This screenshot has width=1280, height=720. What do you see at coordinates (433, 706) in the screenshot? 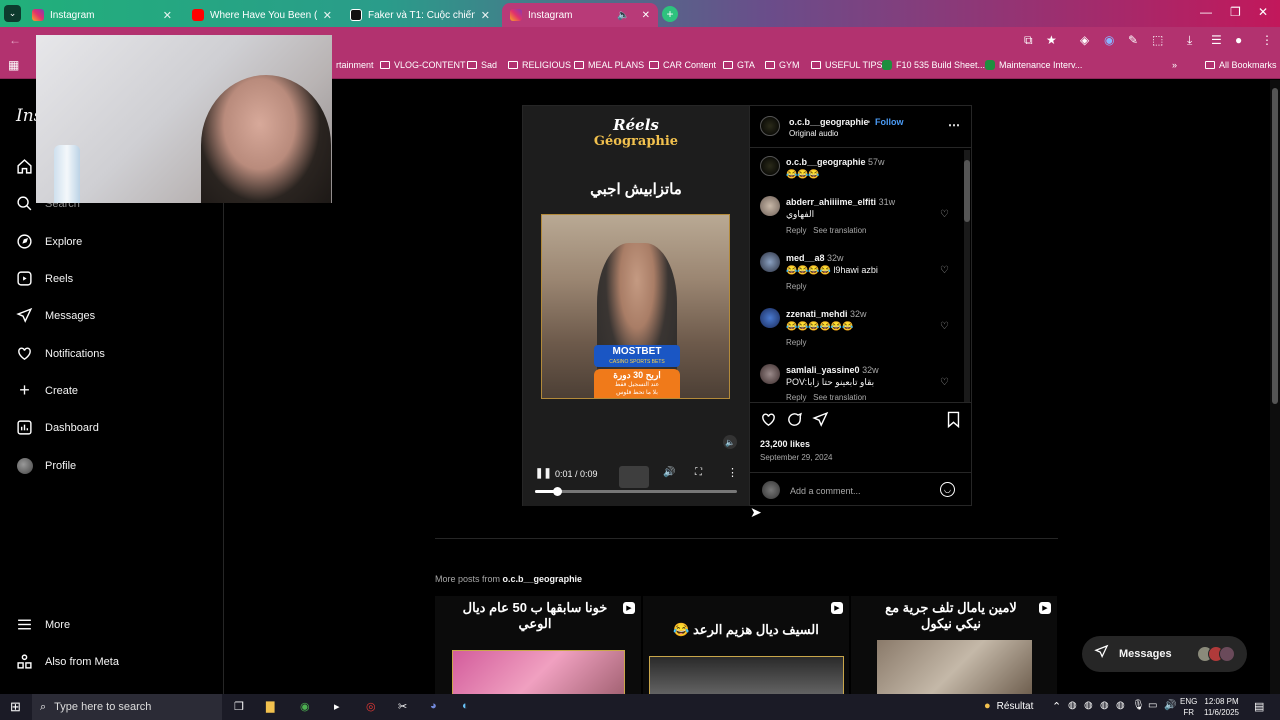
I see `discord-icon: ◕` at bounding box center [433, 706].